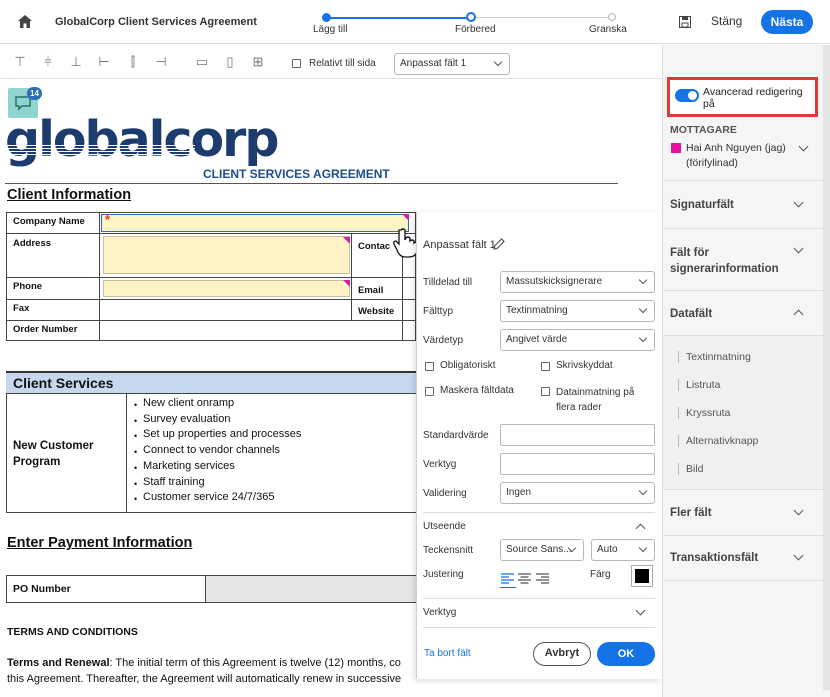 The height and width of the screenshot is (697, 830). I want to click on list-indent-line, so click(678, 385).